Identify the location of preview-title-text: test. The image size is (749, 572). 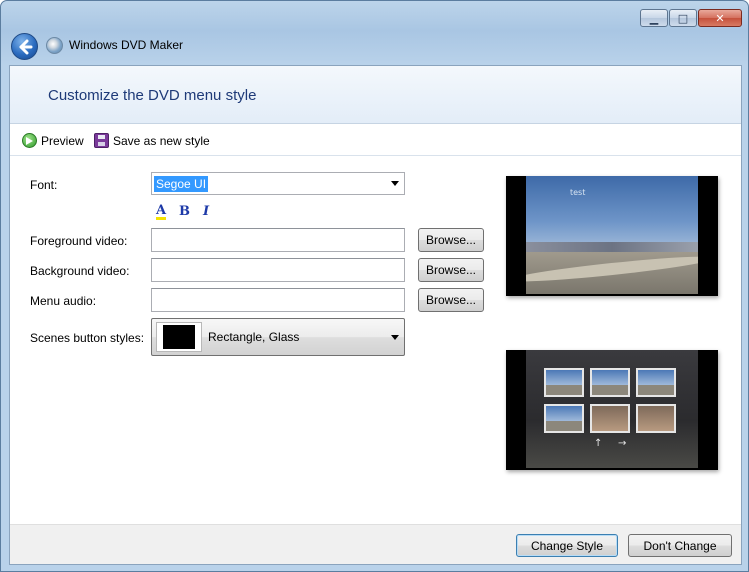
(578, 192).